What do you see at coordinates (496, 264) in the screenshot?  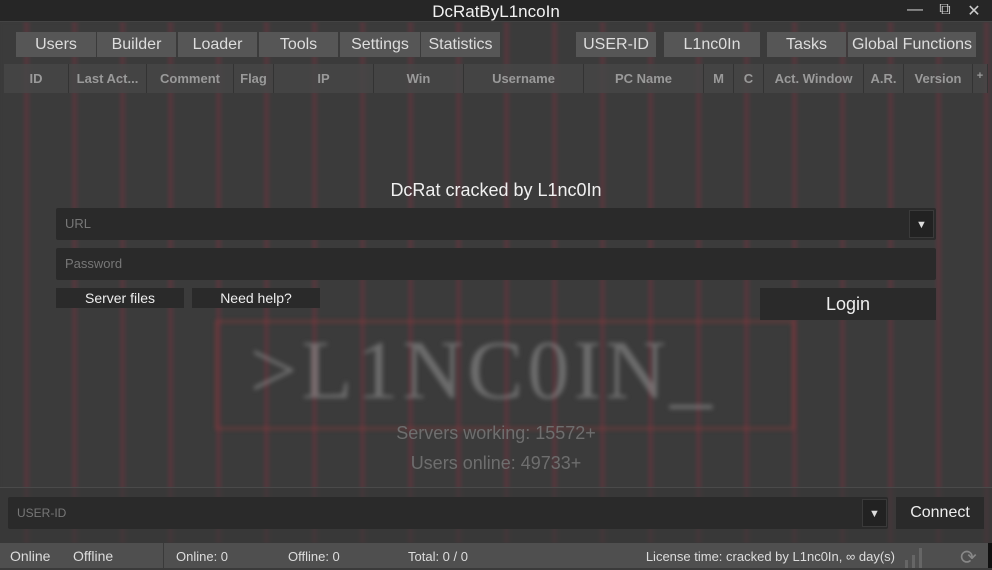 I see `password-input: Password` at bounding box center [496, 264].